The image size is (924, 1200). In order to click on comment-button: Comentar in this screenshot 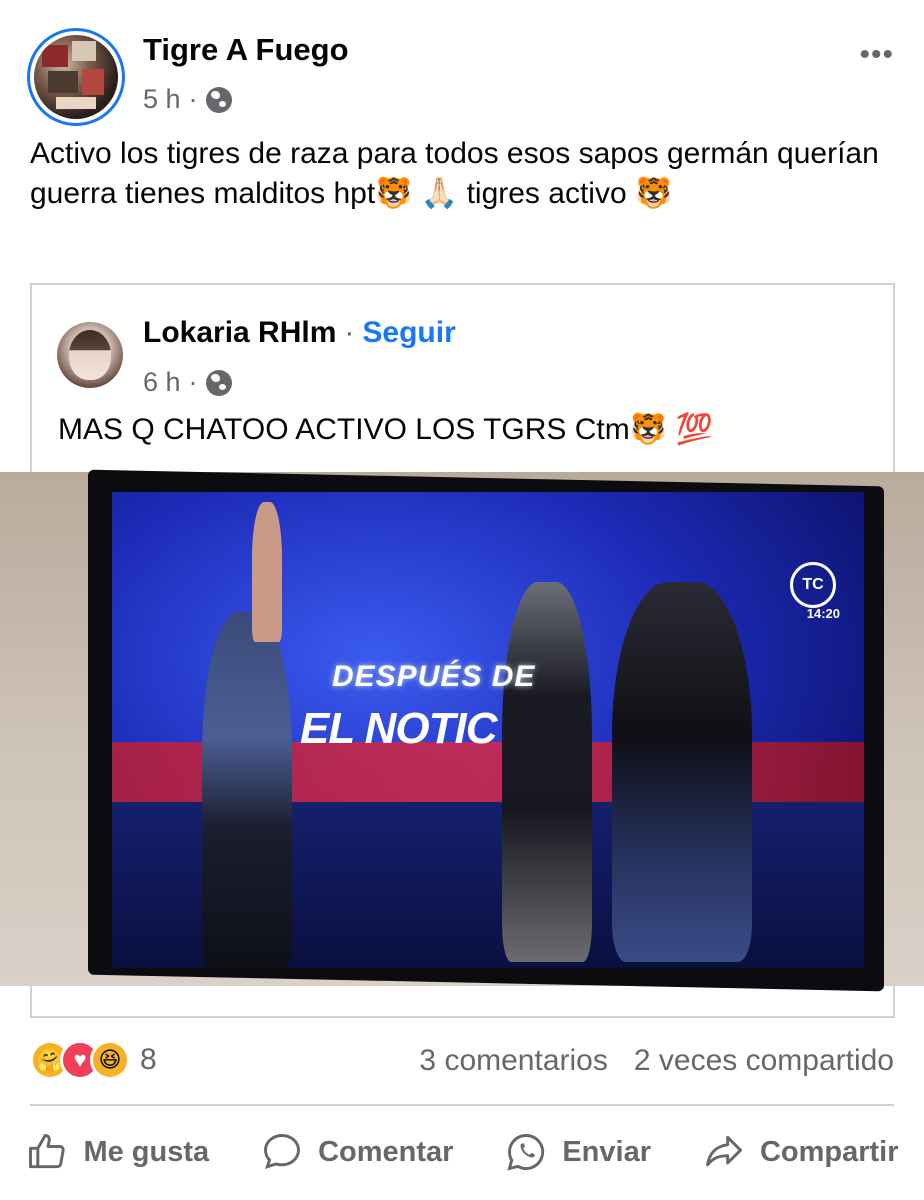, I will do `click(356, 1152)`.